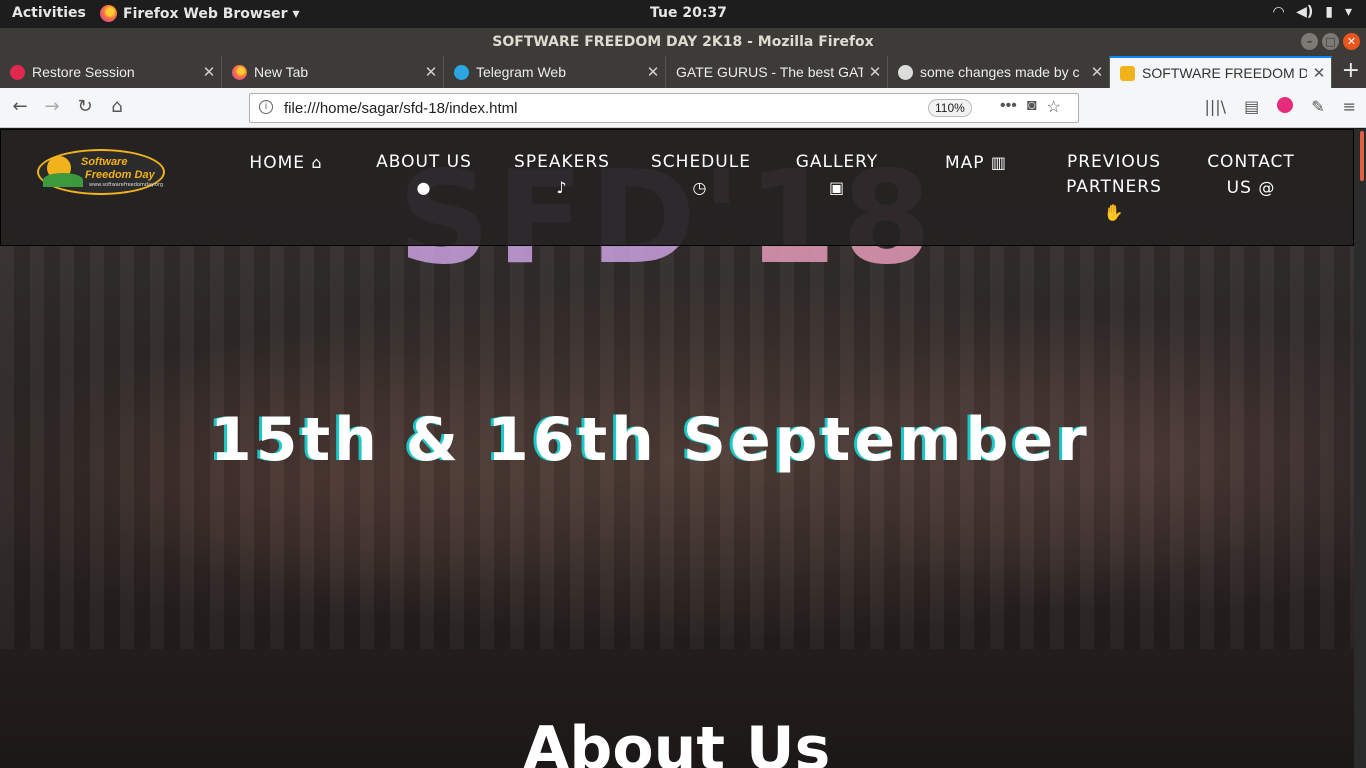 Image resolution: width=1366 pixels, height=768 pixels. What do you see at coordinates (1330, 41) in the screenshot?
I see `maximize-button: □` at bounding box center [1330, 41].